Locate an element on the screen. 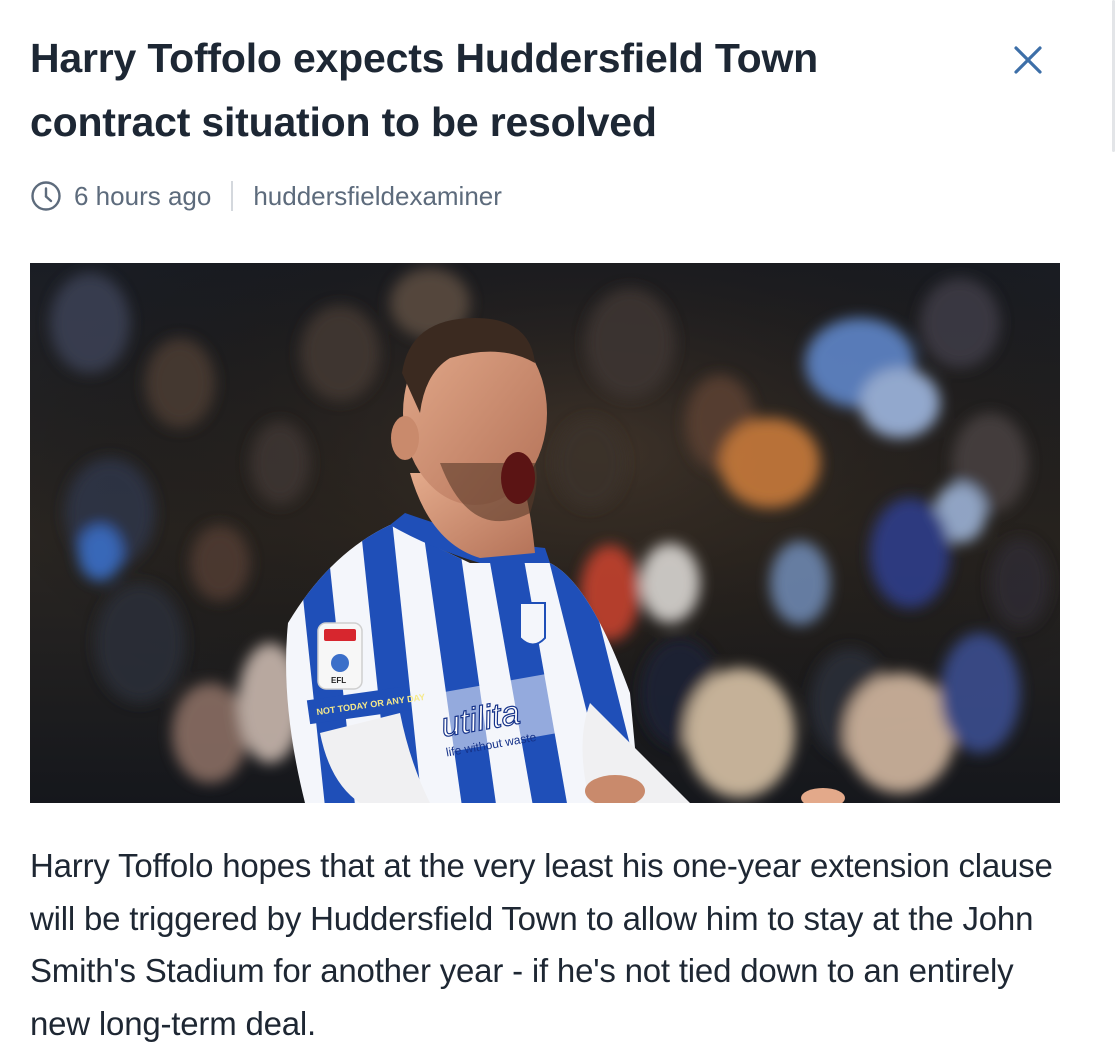 The height and width of the screenshot is (1050, 1116). svg-text: EFL is located at coordinates (338, 680).